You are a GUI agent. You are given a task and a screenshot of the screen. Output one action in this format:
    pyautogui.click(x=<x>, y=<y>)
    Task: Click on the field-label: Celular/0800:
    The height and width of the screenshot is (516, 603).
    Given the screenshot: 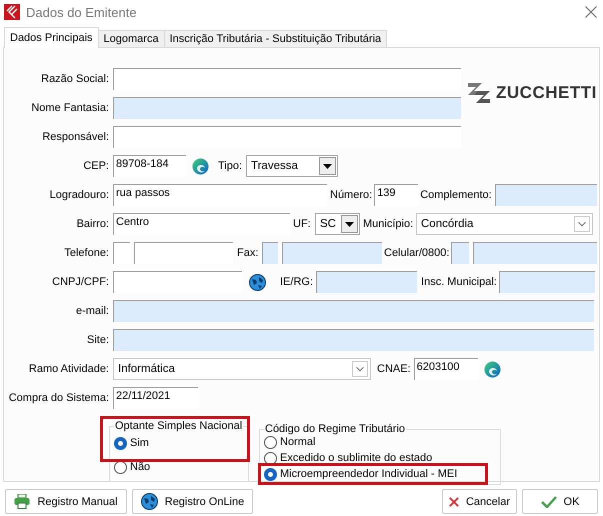 What is the action you would take?
    pyautogui.click(x=417, y=253)
    